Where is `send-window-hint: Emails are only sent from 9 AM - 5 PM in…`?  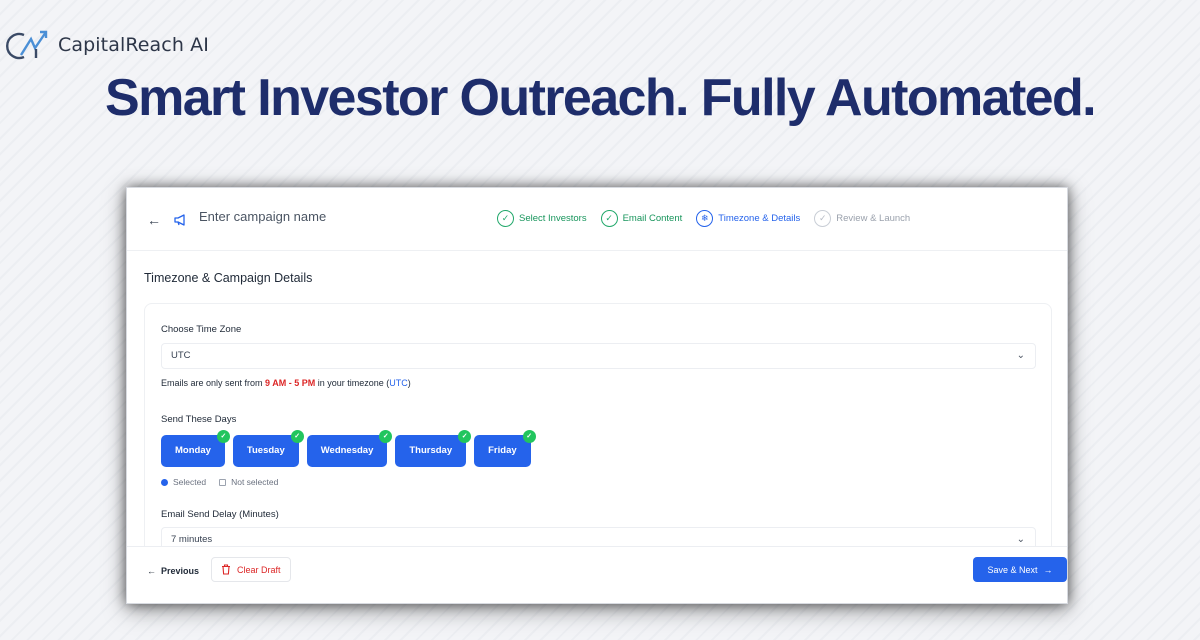 send-window-hint: Emails are only sent from 9 AM - 5 PM in… is located at coordinates (286, 383).